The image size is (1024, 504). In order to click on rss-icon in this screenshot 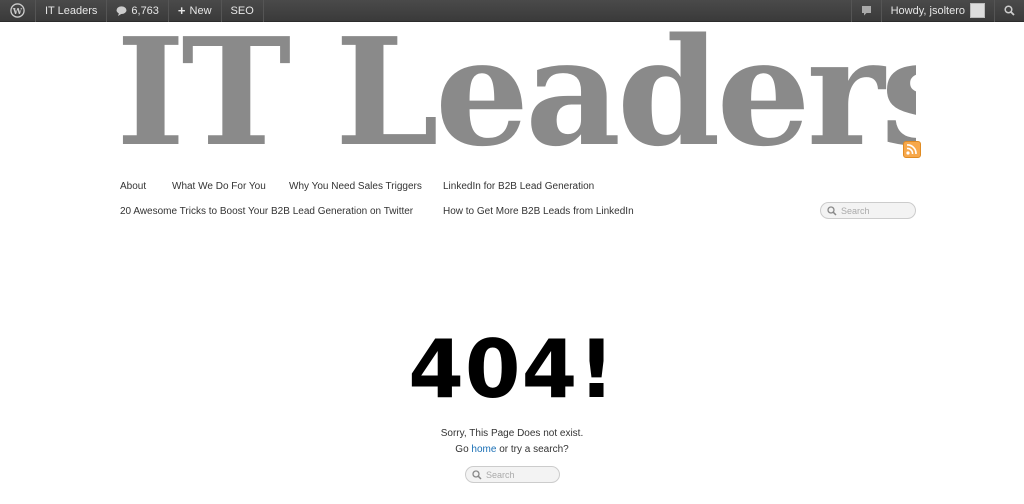, I will do `click(911, 149)`.